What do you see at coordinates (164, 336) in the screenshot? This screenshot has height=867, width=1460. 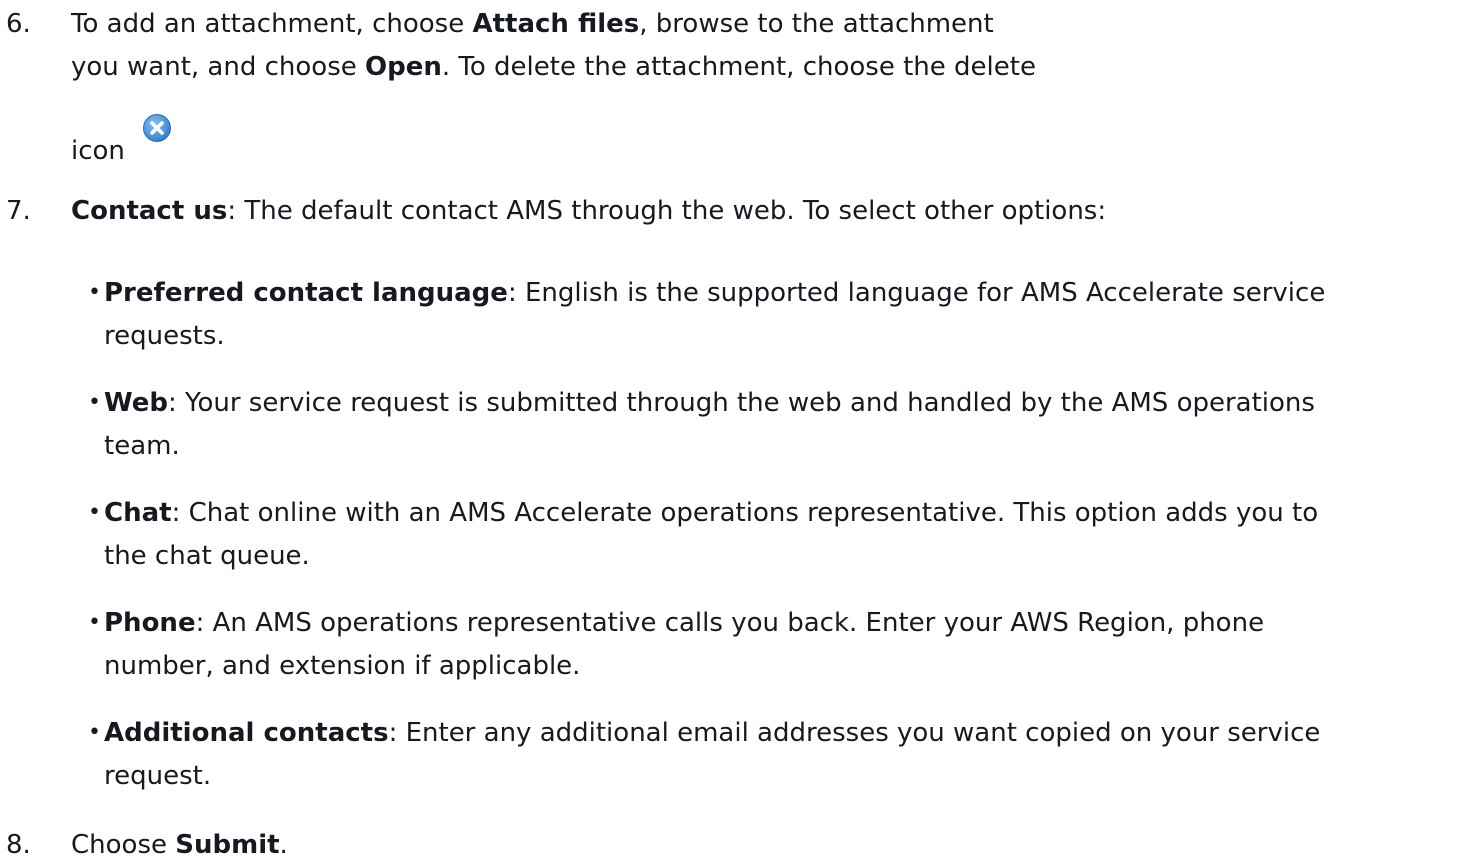 I see `list-item-line-2: requests.` at bounding box center [164, 336].